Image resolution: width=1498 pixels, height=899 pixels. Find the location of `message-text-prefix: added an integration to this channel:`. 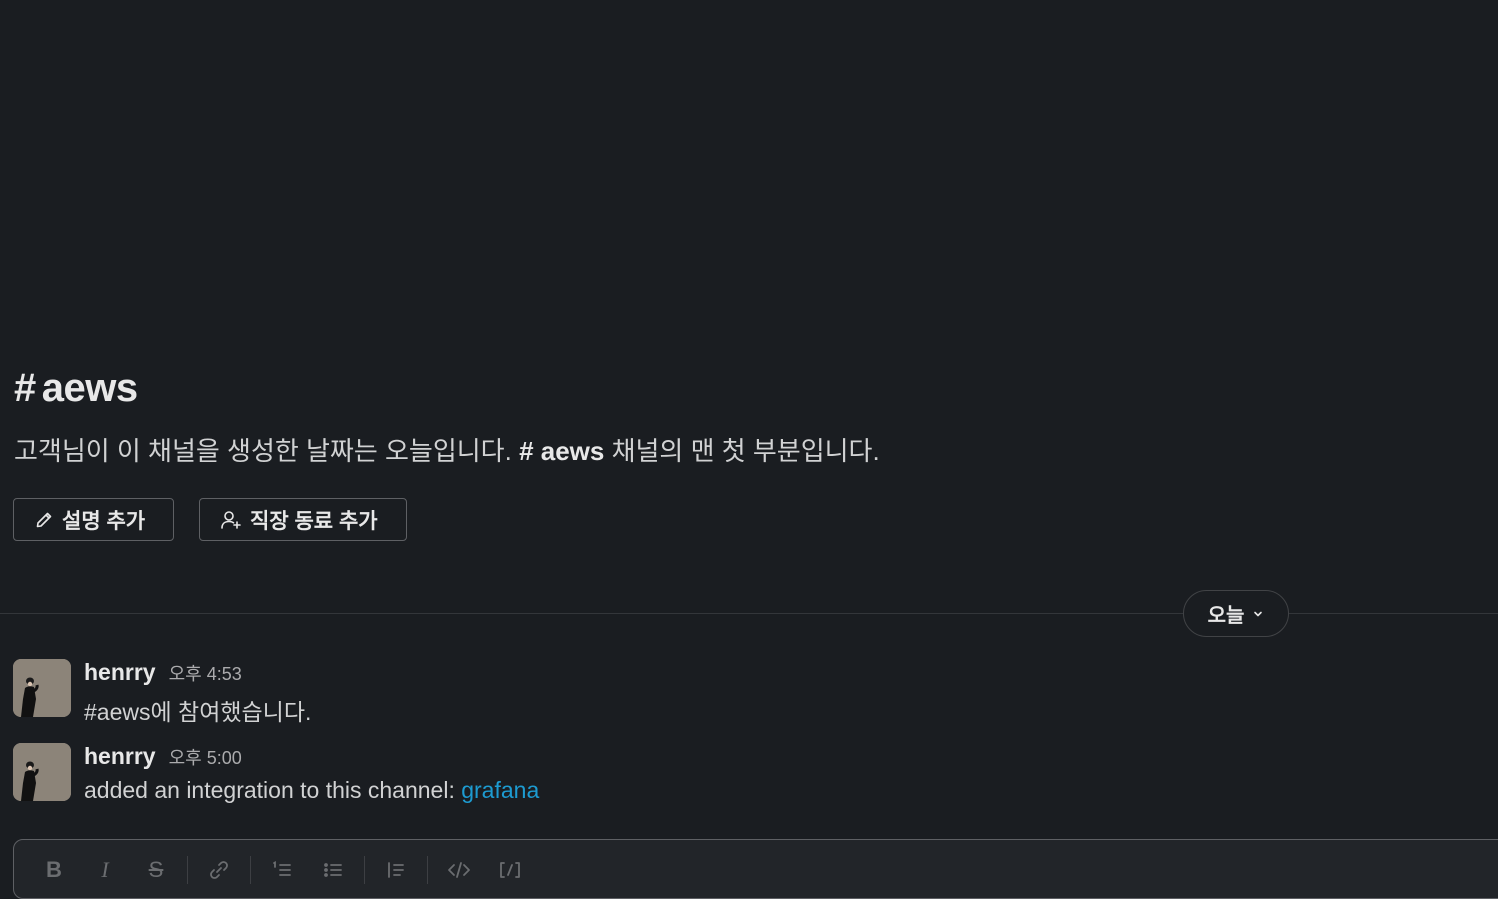

message-text-prefix: added an integration to this channel: is located at coordinates (273, 790).